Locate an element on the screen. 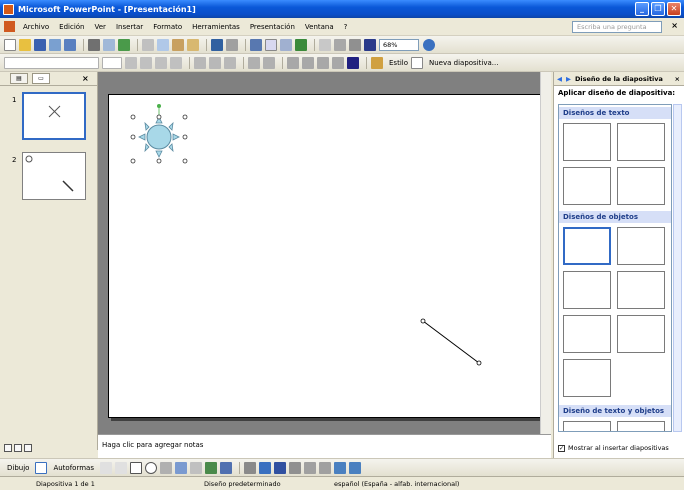 Image resolution: width=684 pixels, height=490 pixels. sorter-view-button is located at coordinates (18, 448).